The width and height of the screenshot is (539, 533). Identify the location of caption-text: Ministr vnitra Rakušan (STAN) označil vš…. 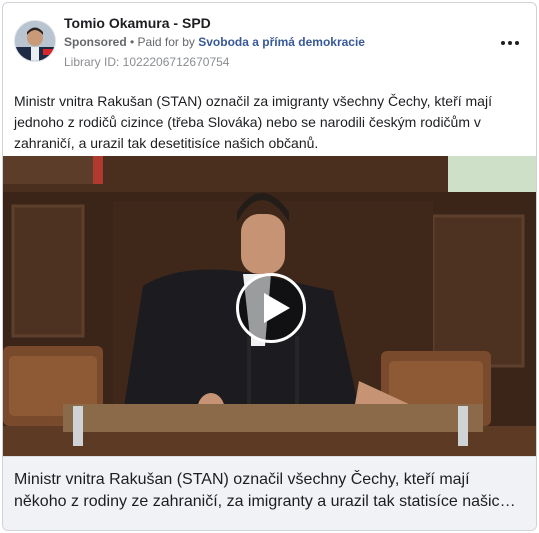
(261, 490).